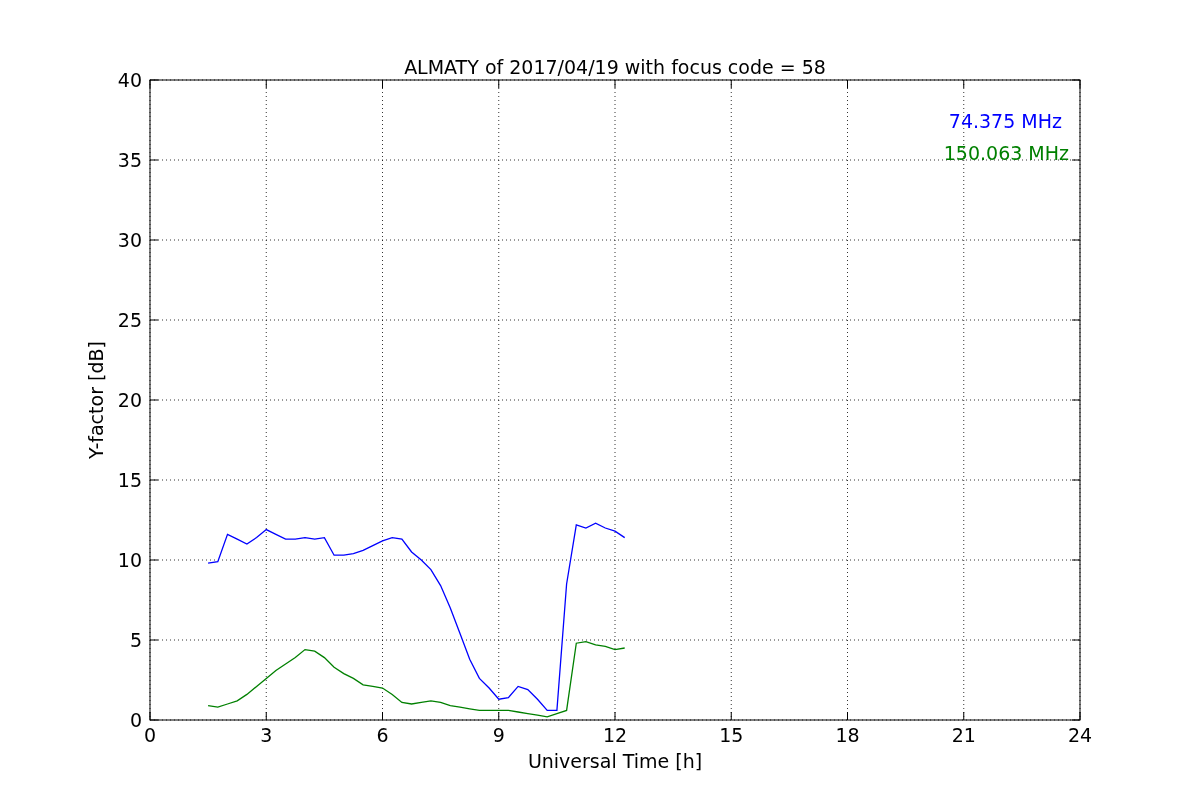  What do you see at coordinates (382, 735) in the screenshot?
I see `x-tick-label: 6` at bounding box center [382, 735].